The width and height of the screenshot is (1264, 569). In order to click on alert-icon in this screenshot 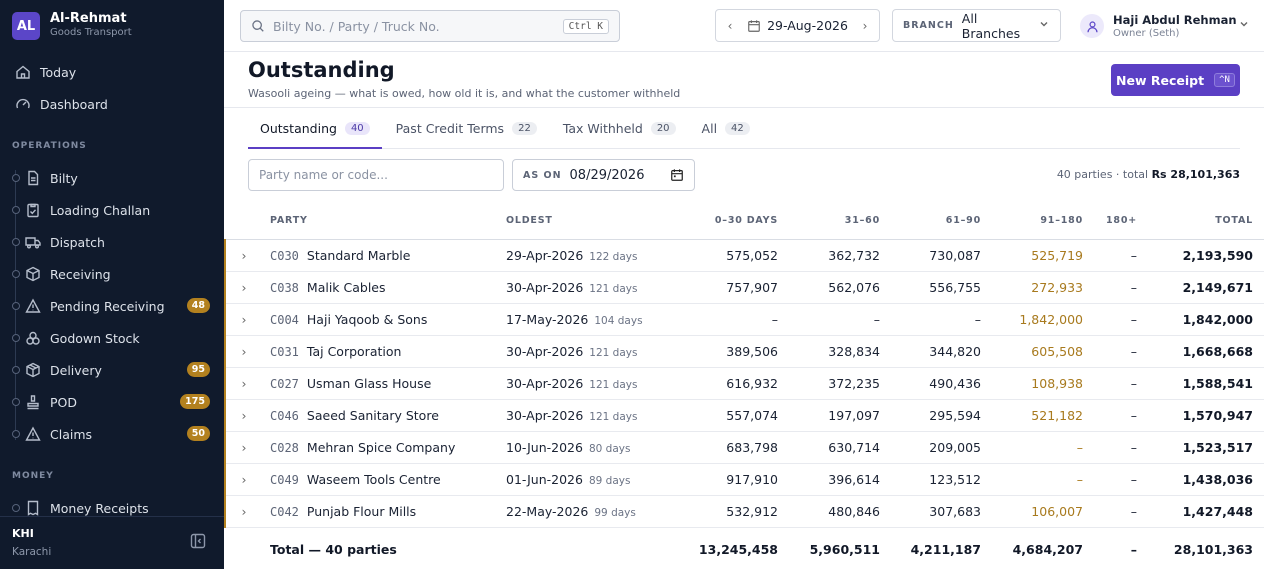, I will do `click(33, 306)`.